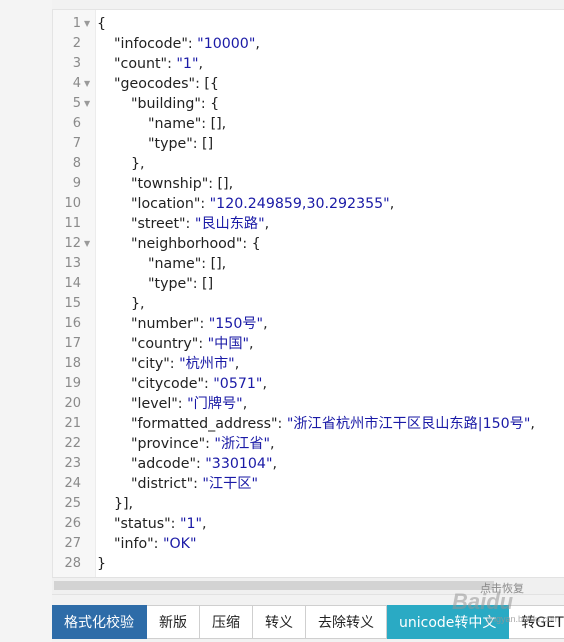 The width and height of the screenshot is (564, 642). What do you see at coordinates (101, 24) in the screenshot?
I see `code-text: {` at bounding box center [101, 24].